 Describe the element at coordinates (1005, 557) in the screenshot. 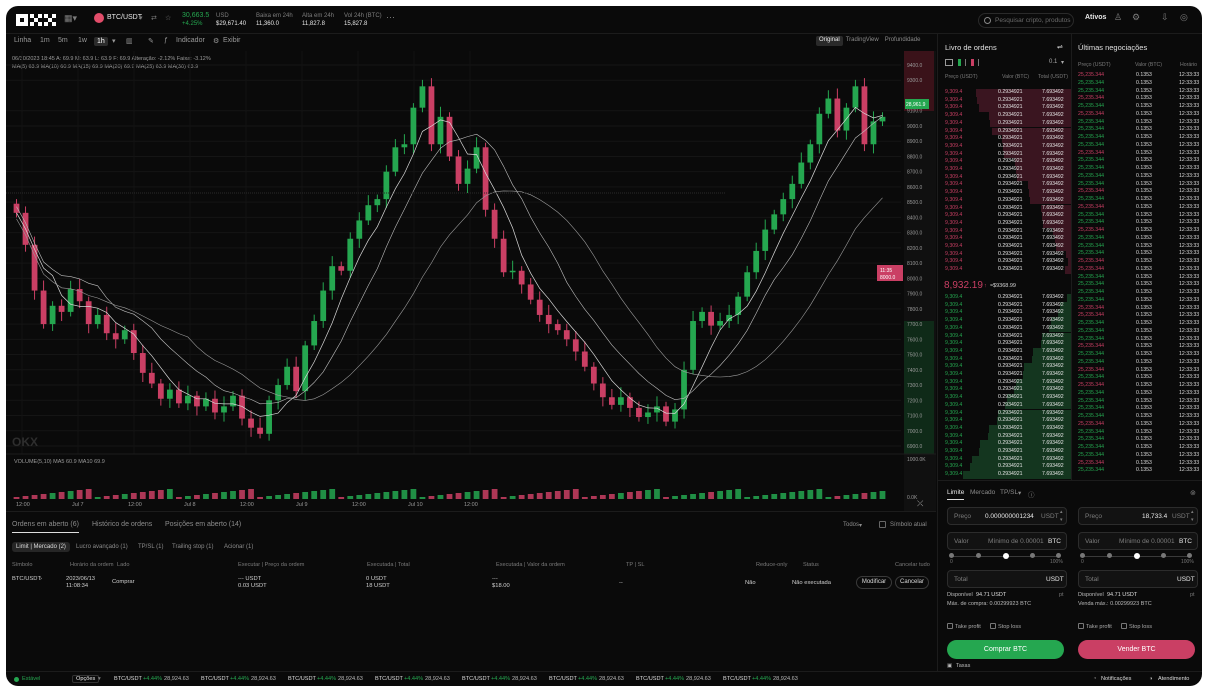

I see `buy-amount-slider` at that location.